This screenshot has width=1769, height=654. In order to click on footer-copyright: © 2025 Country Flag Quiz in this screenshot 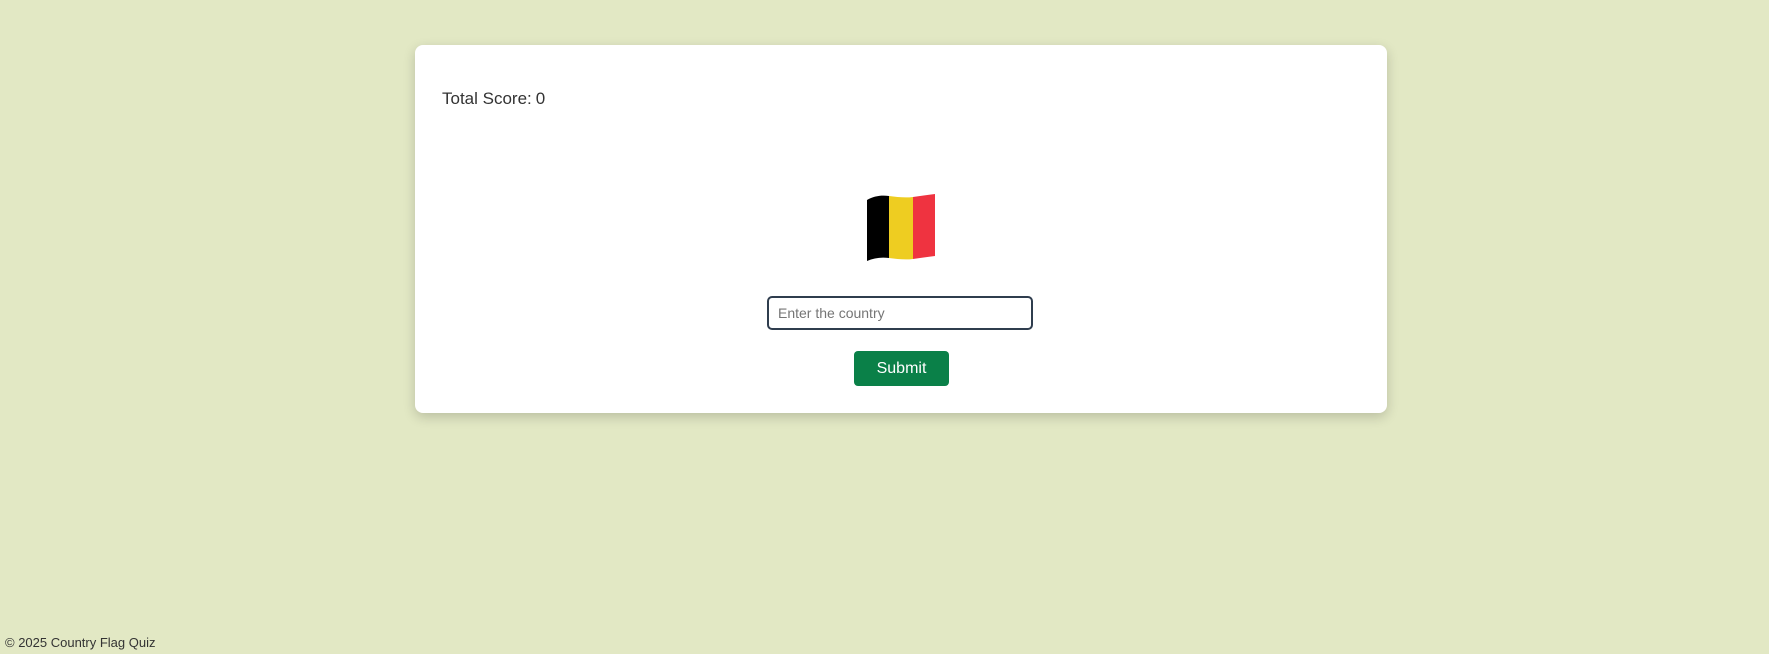, I will do `click(80, 642)`.